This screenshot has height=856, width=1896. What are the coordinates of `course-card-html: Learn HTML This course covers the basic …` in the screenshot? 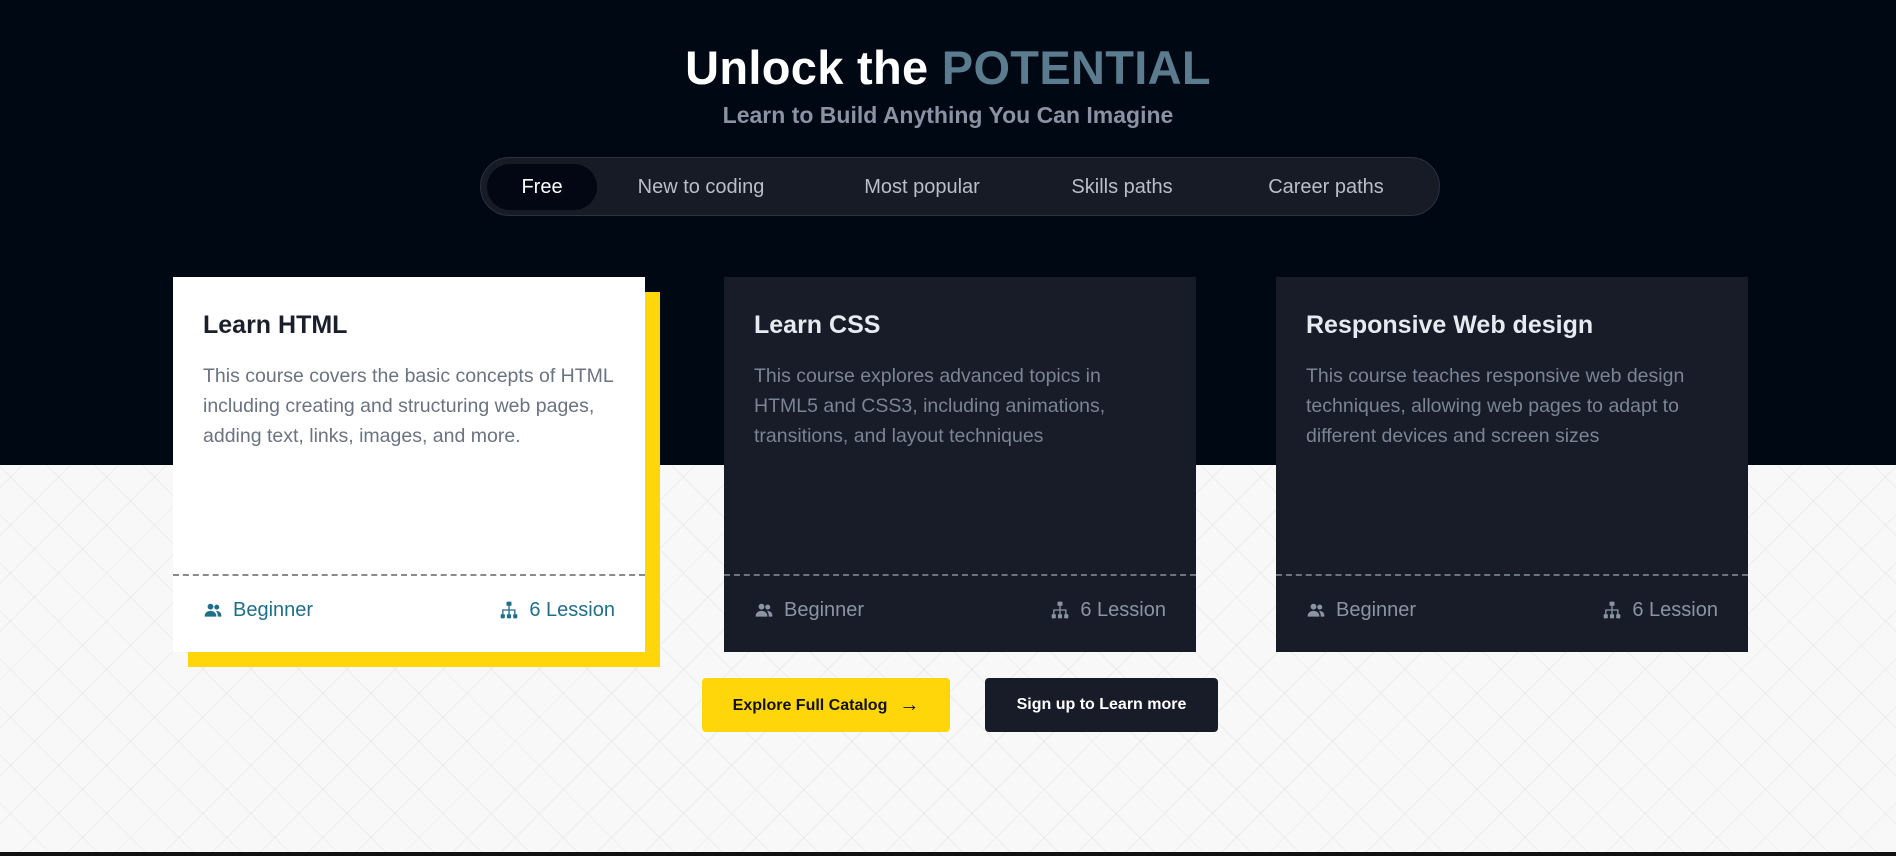 It's located at (409, 464).